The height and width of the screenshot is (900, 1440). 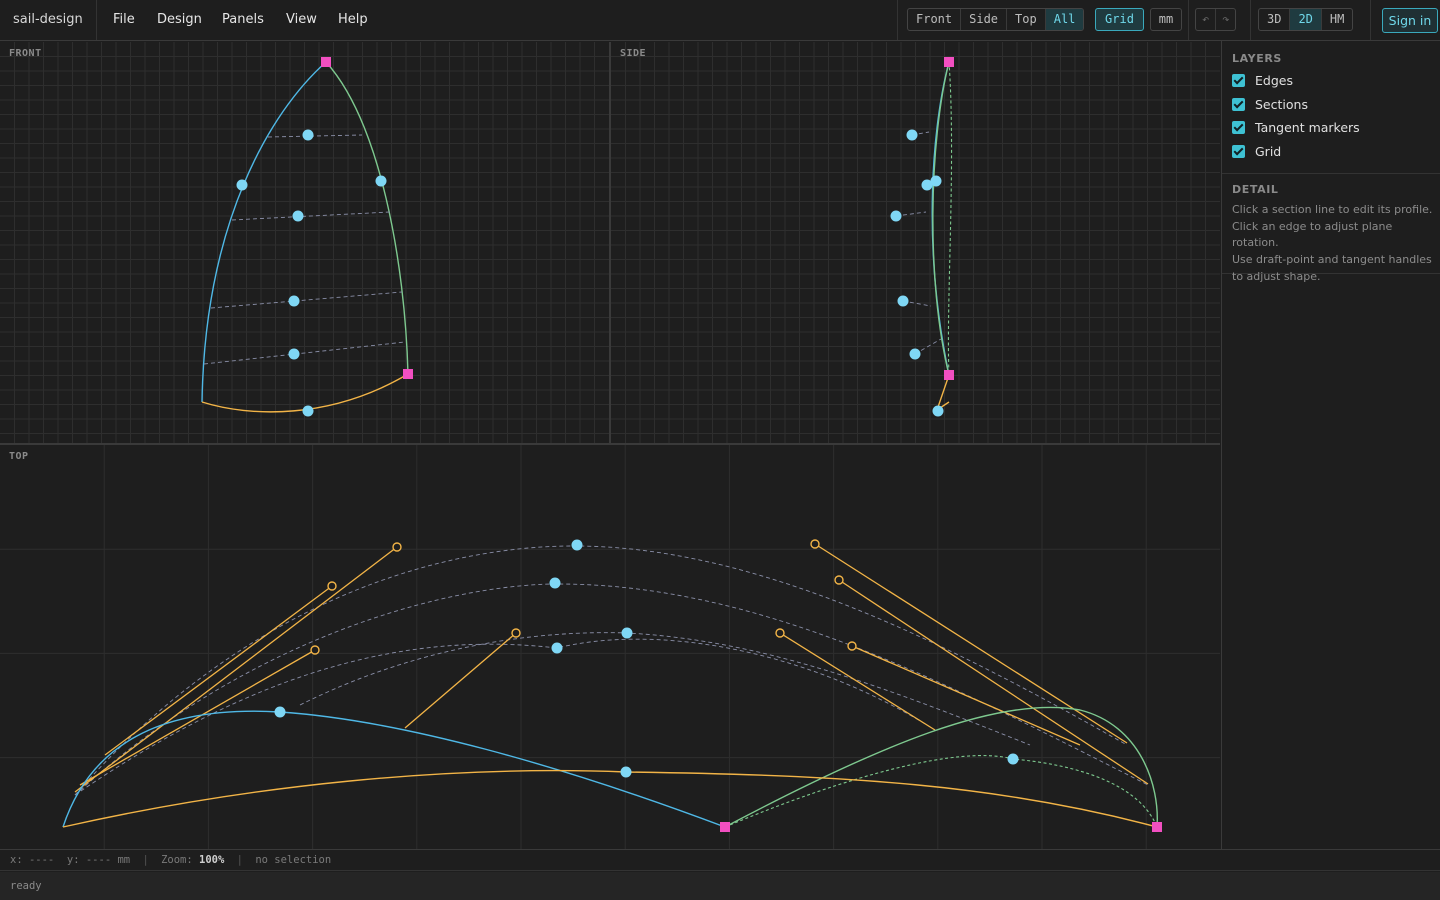 What do you see at coordinates (1410, 20) in the screenshot?
I see `signin-button: Sign in` at bounding box center [1410, 20].